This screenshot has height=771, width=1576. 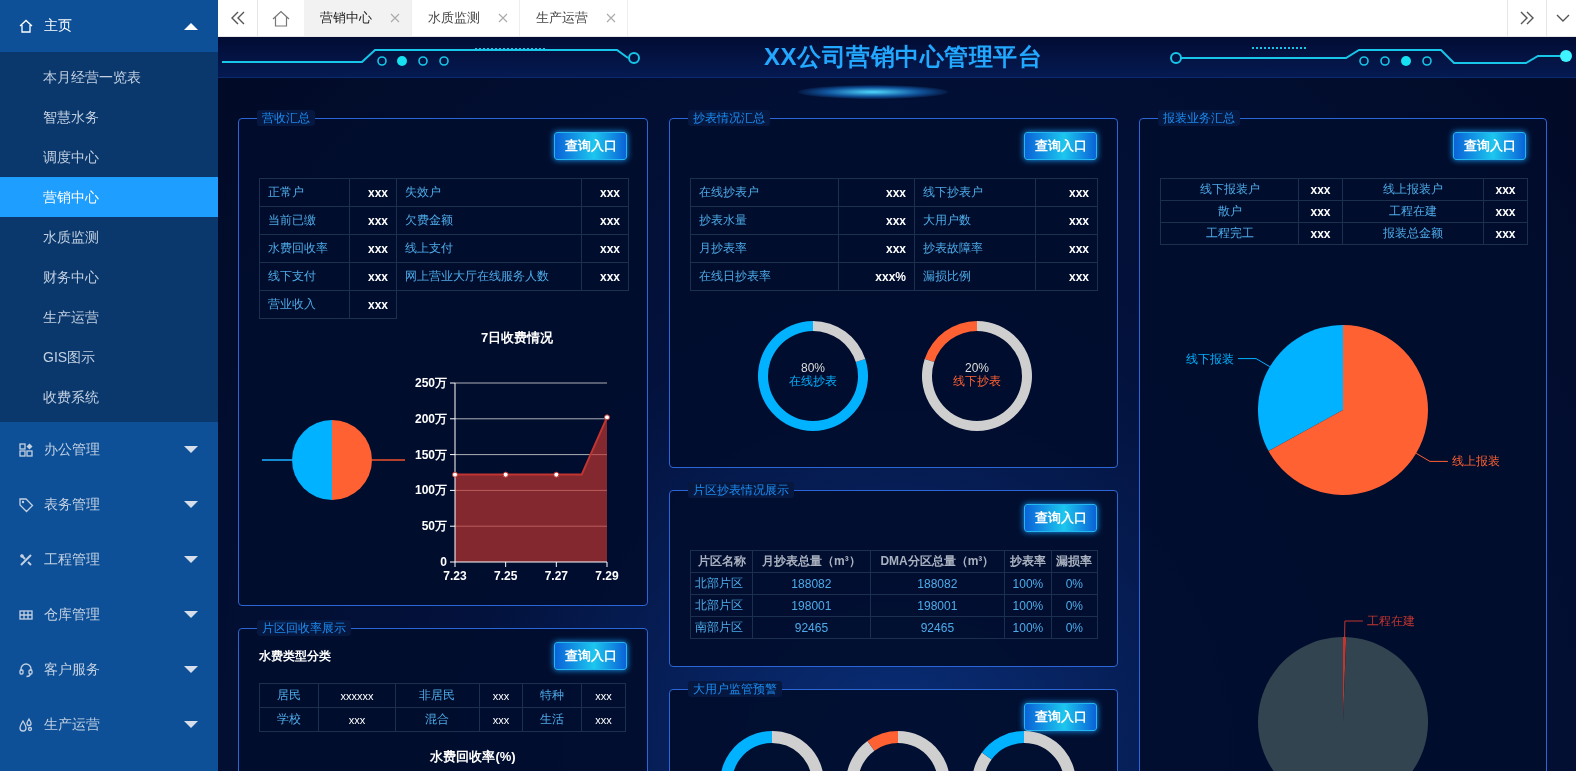 What do you see at coordinates (437, 695) in the screenshot?
I see `type-label: 非居民` at bounding box center [437, 695].